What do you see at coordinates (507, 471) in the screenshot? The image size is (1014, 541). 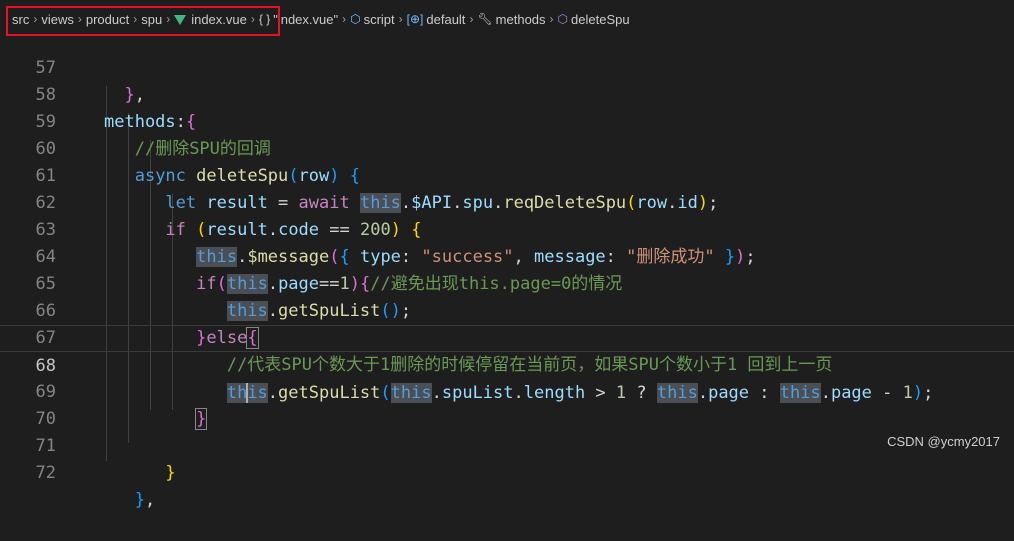 I see `code-line: 72 },` at bounding box center [507, 471].